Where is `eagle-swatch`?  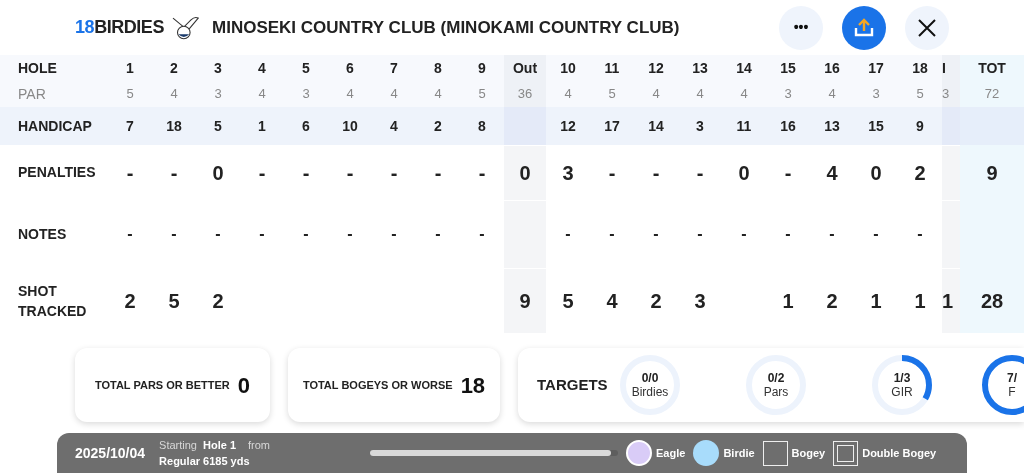
eagle-swatch is located at coordinates (639, 453).